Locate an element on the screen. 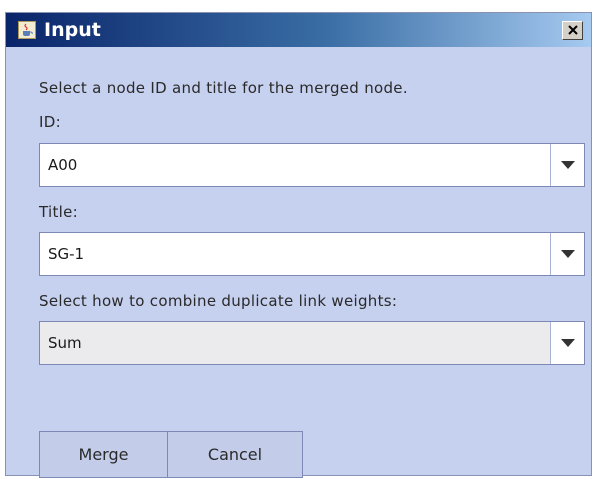  close-icon is located at coordinates (572, 30).